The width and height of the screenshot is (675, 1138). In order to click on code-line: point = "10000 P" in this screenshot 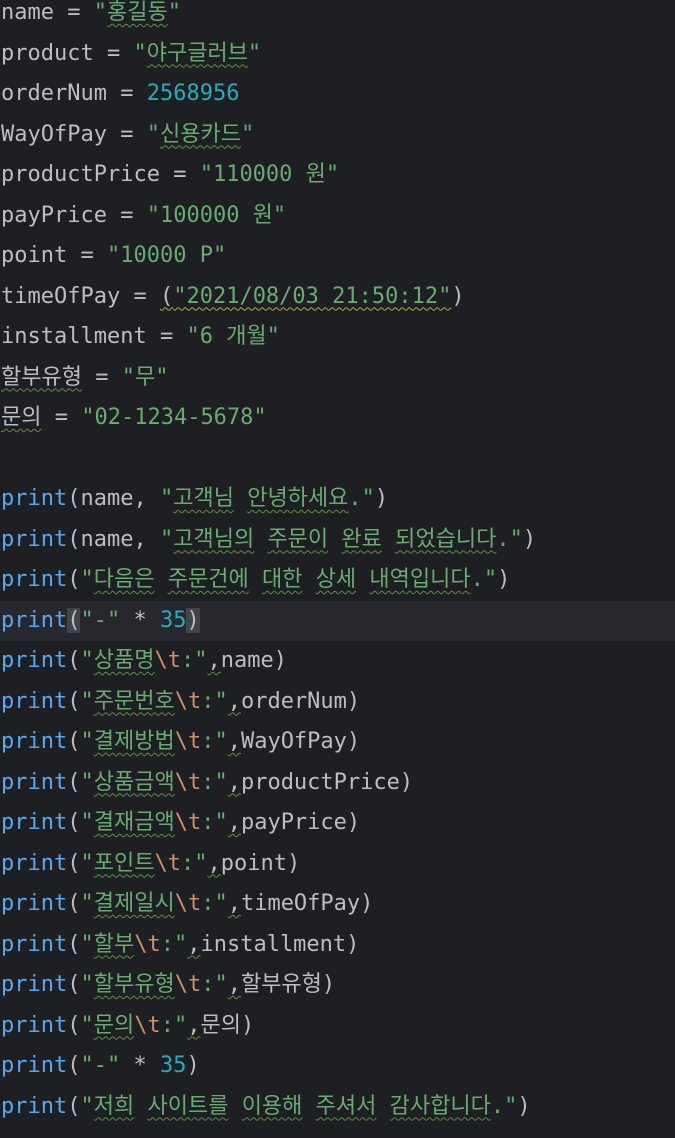, I will do `click(337, 256)`.